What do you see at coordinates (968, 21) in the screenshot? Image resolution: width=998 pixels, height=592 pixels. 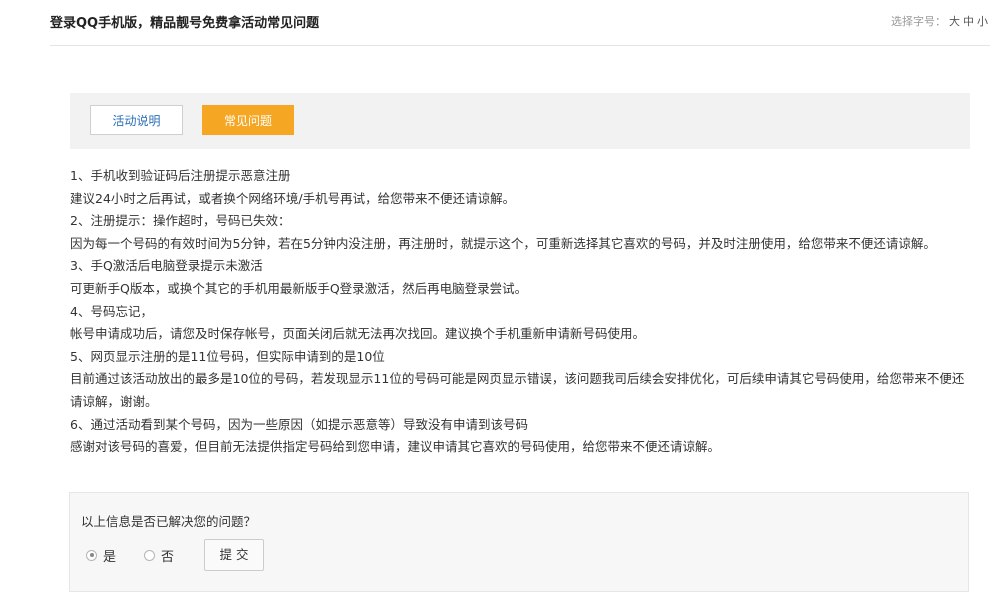 I see `font-size-medium: 中` at bounding box center [968, 21].